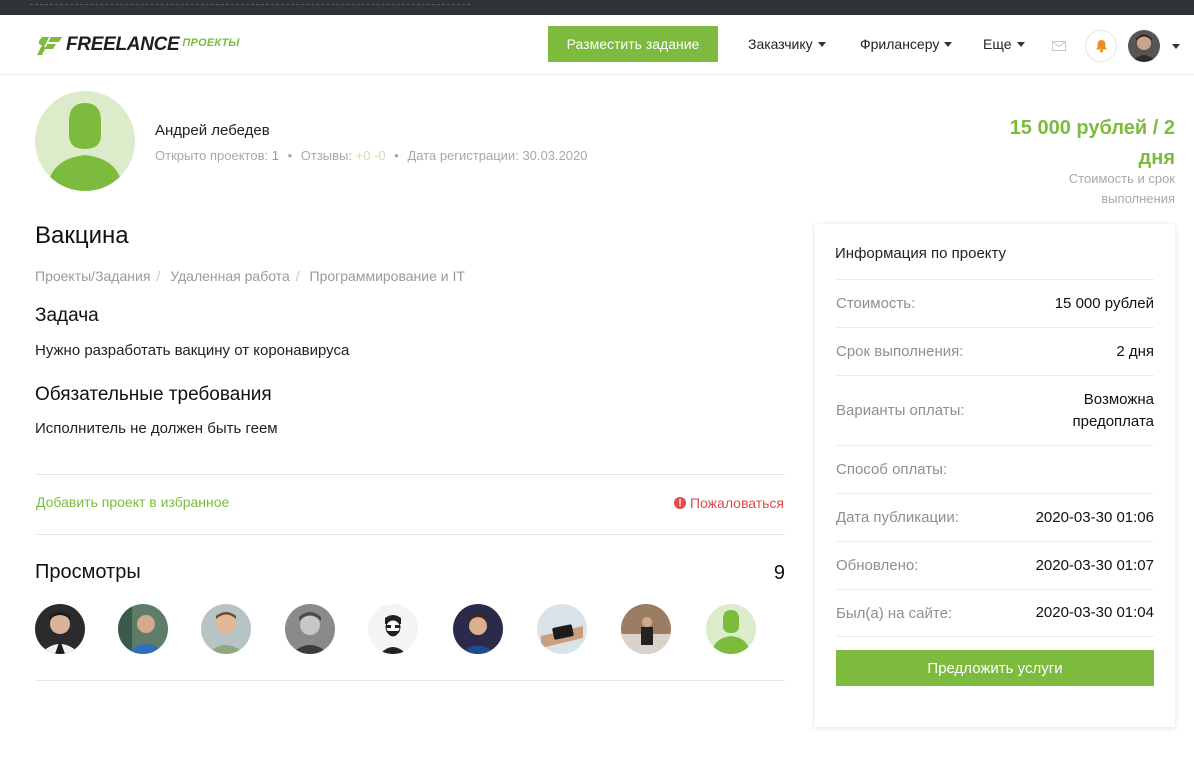 The height and width of the screenshot is (757, 1194). What do you see at coordinates (275, 155) in the screenshot?
I see `open-projects-value: 1` at bounding box center [275, 155].